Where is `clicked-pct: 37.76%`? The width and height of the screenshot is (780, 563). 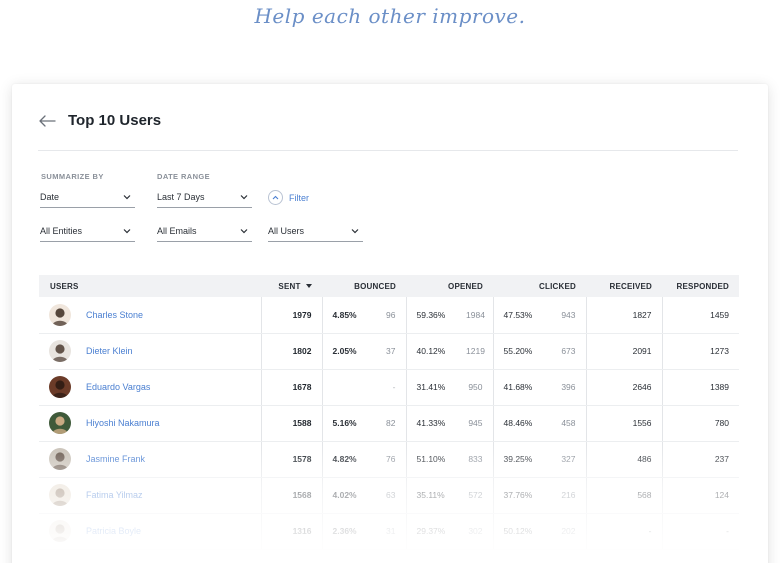 clicked-pct: 37.76% is located at coordinates (518, 495).